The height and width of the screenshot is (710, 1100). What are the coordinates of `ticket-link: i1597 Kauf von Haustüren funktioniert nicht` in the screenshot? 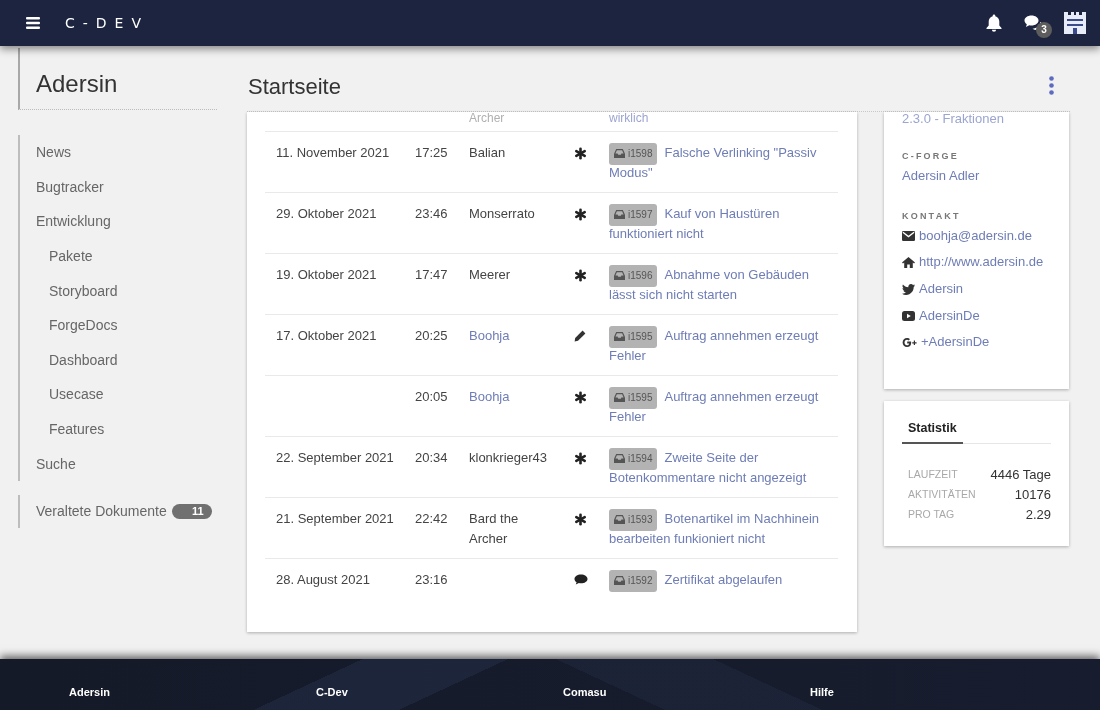 It's located at (723, 224).